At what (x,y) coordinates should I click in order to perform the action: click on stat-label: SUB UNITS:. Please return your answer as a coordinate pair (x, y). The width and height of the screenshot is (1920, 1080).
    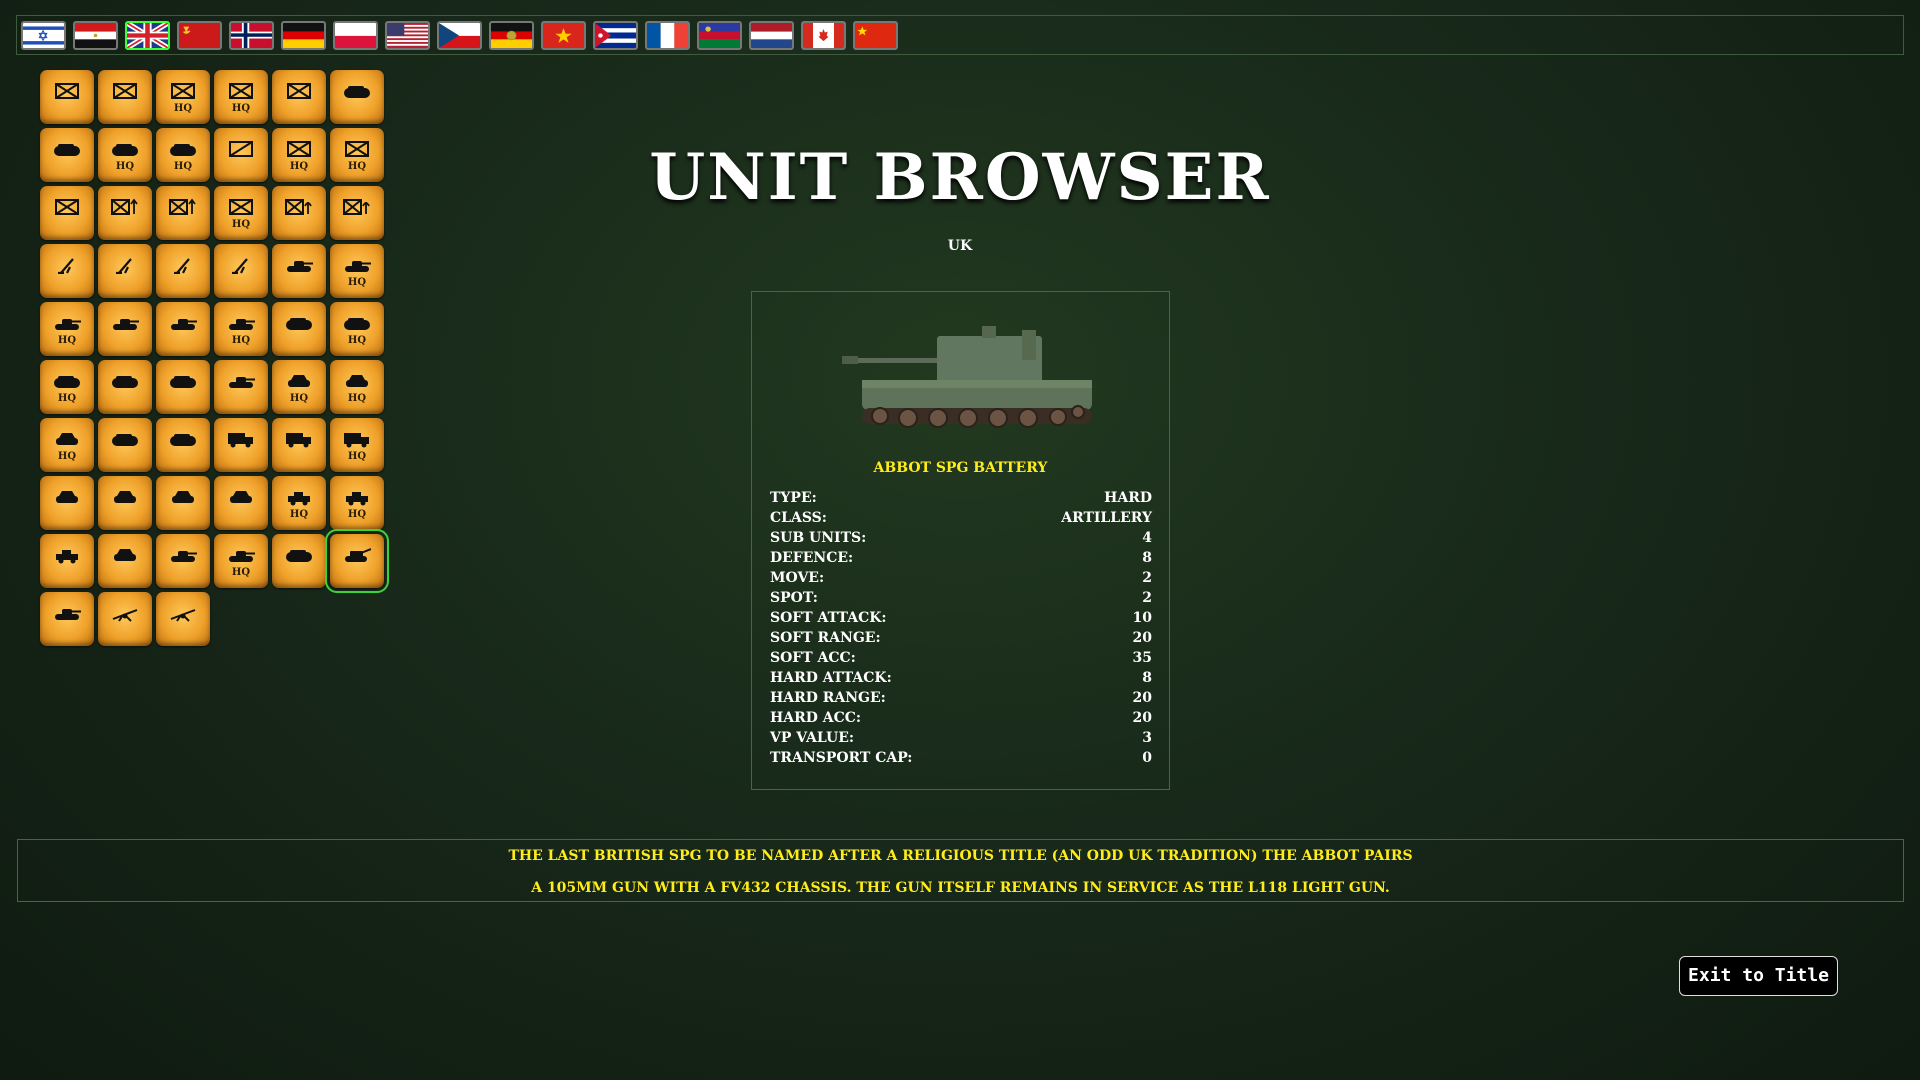
    Looking at the image, I should click on (818, 538).